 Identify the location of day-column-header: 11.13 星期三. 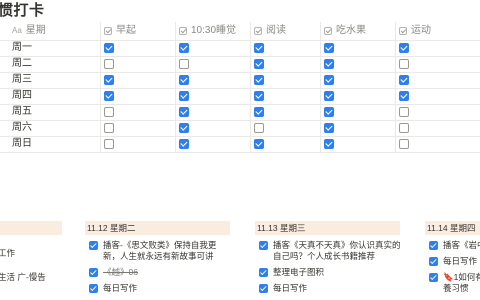
(327, 228).